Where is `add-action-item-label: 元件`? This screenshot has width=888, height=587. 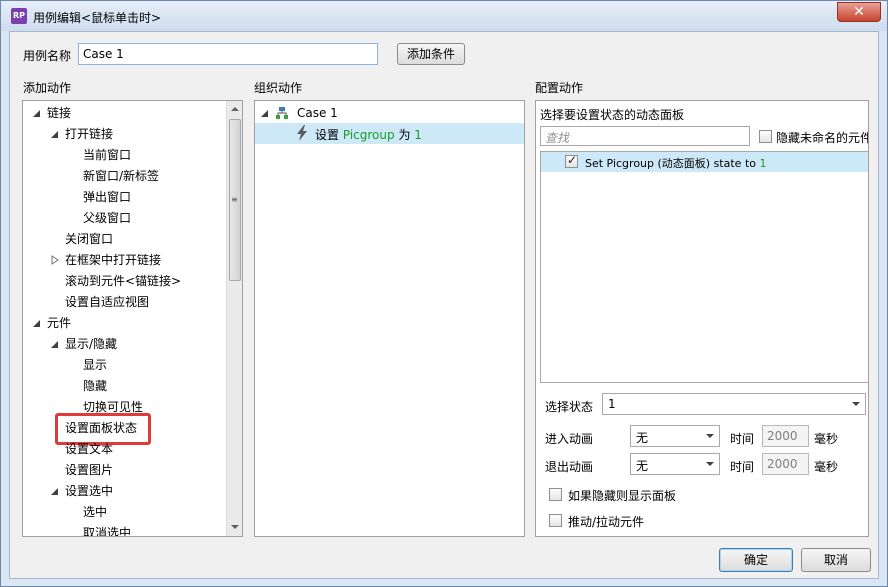
add-action-item-label: 元件 is located at coordinates (59, 323).